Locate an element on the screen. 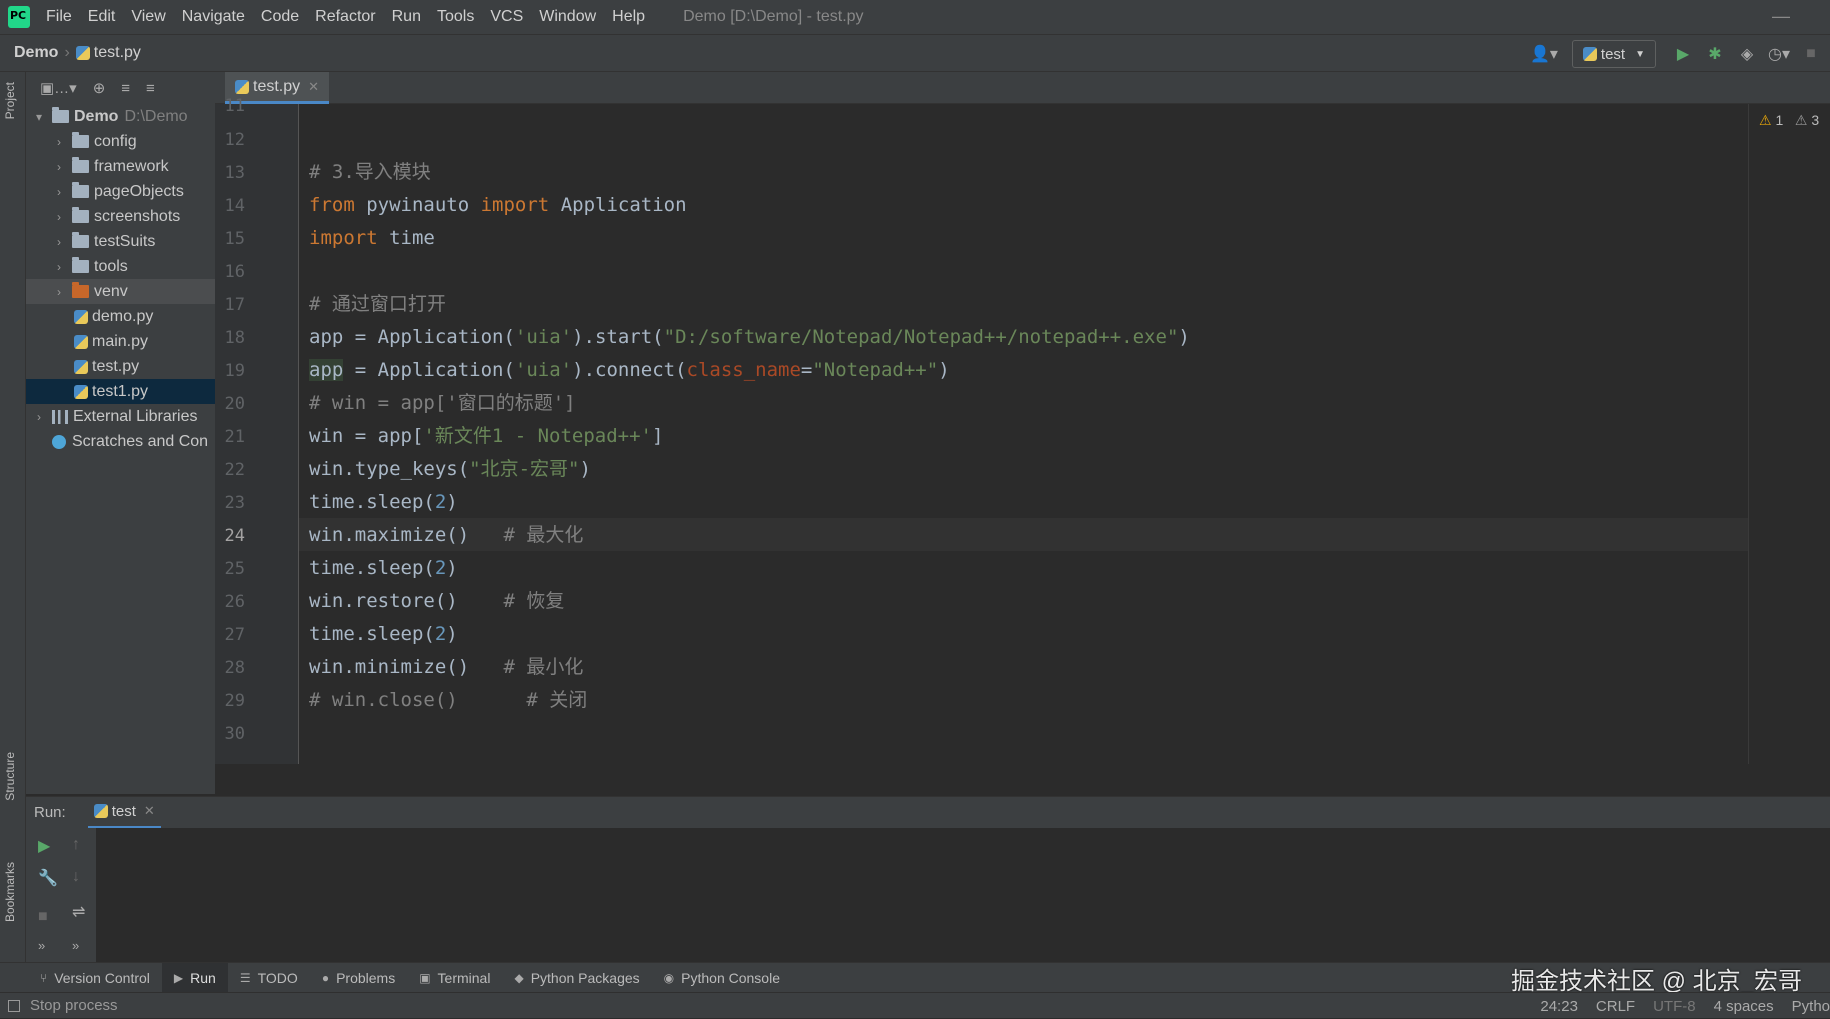 The width and height of the screenshot is (1830, 1019). breadcrumb-file: test.py is located at coordinates (117, 53).